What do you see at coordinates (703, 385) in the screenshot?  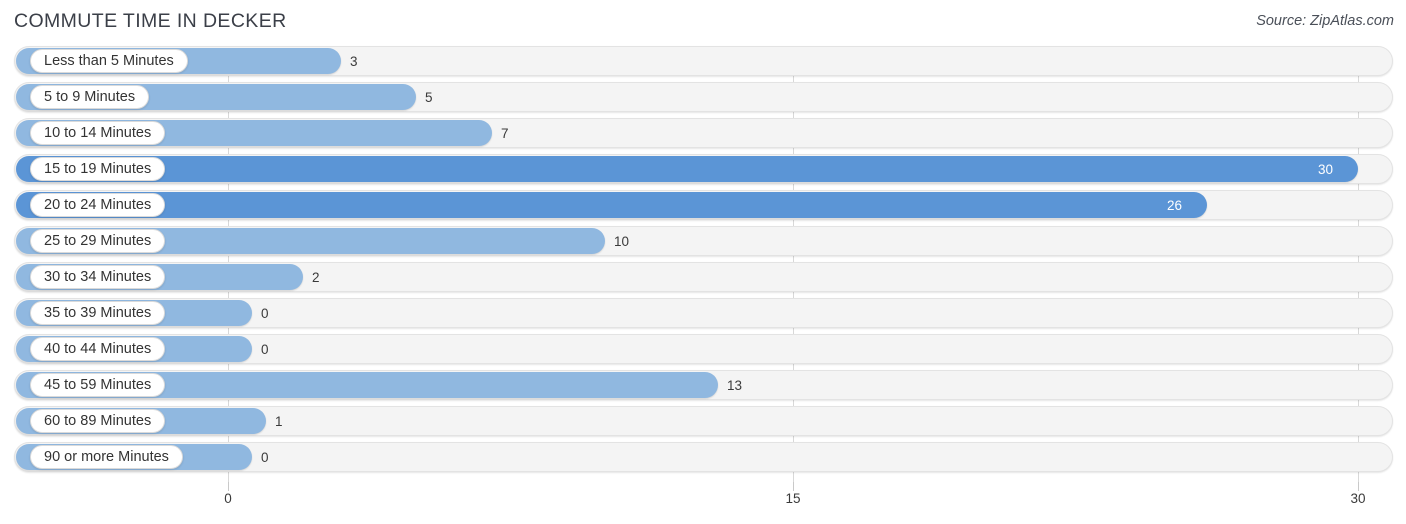 I see `bar-row: 45 to 59 Minutes 13` at bounding box center [703, 385].